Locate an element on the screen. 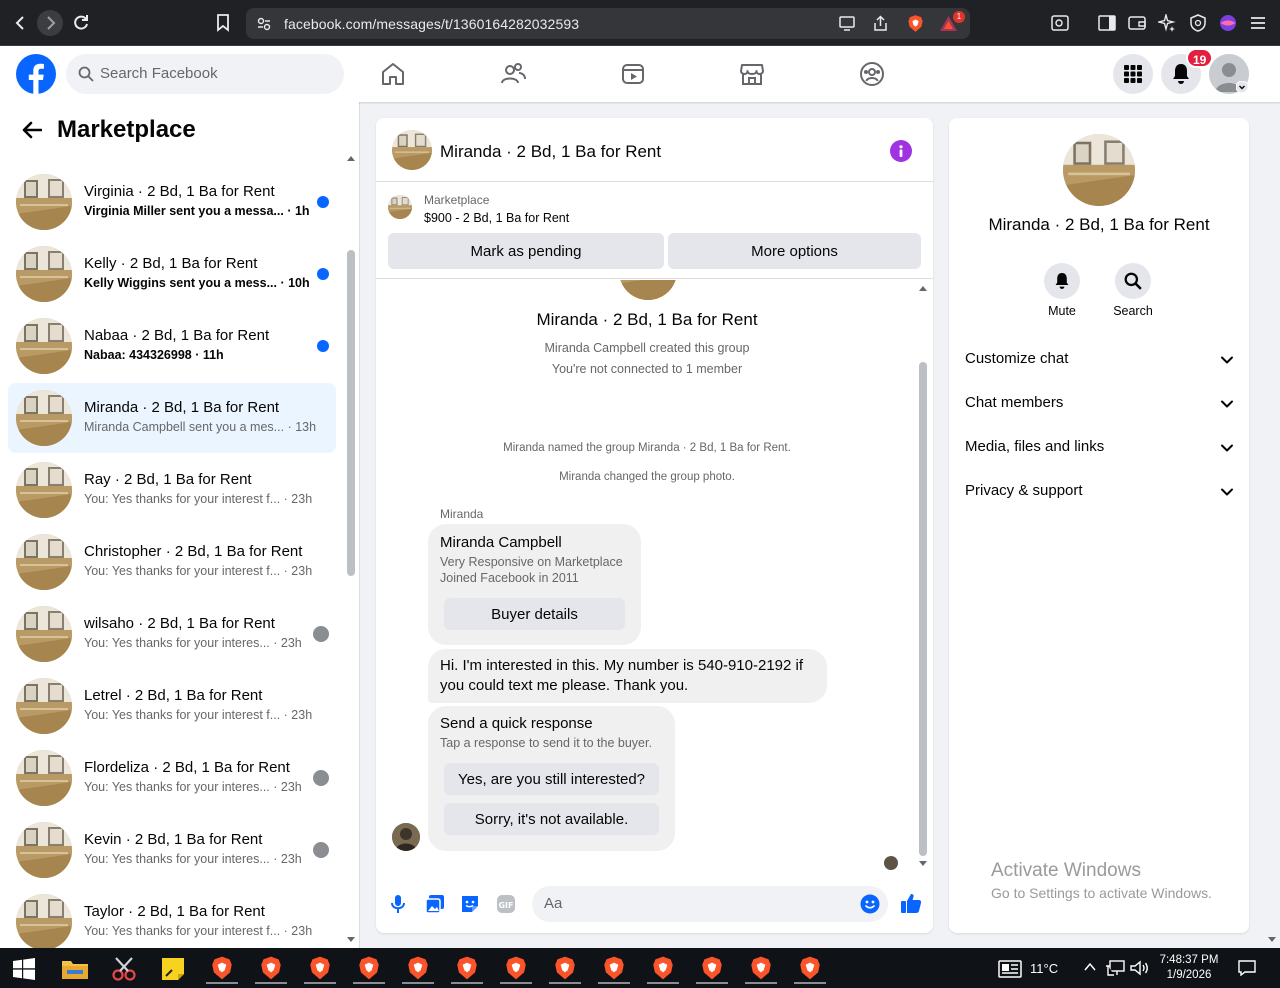  menu-button is located at coordinates (1133, 74).